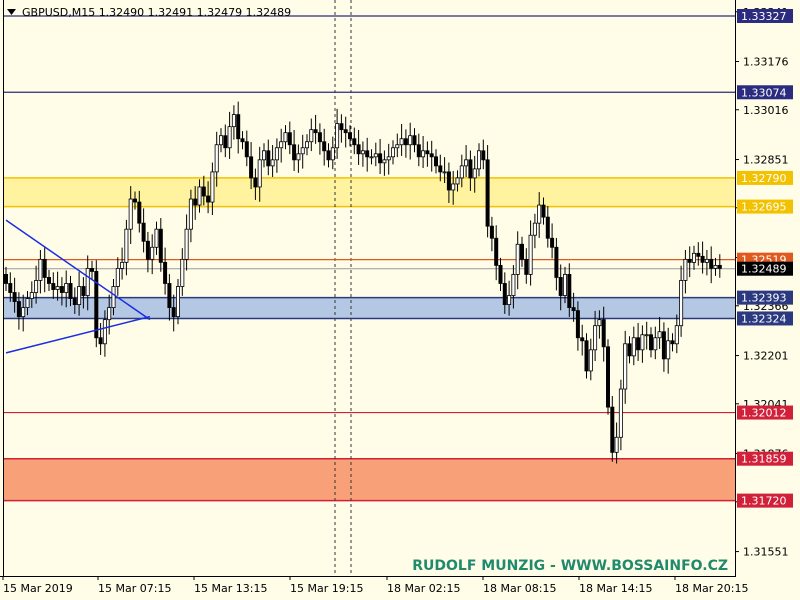 Image resolution: width=800 pixels, height=600 pixels. What do you see at coordinates (711, 588) in the screenshot?
I see `x-tick-label: 18 Mar 20:15` at bounding box center [711, 588].